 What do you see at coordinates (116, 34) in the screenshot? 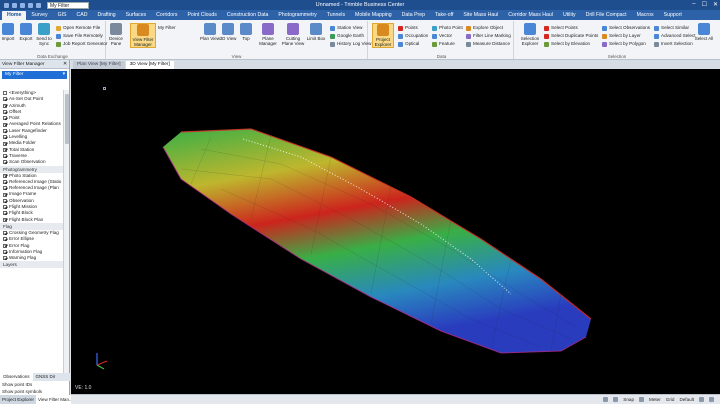
I see `device-pane-button: Device Pane` at bounding box center [116, 34].